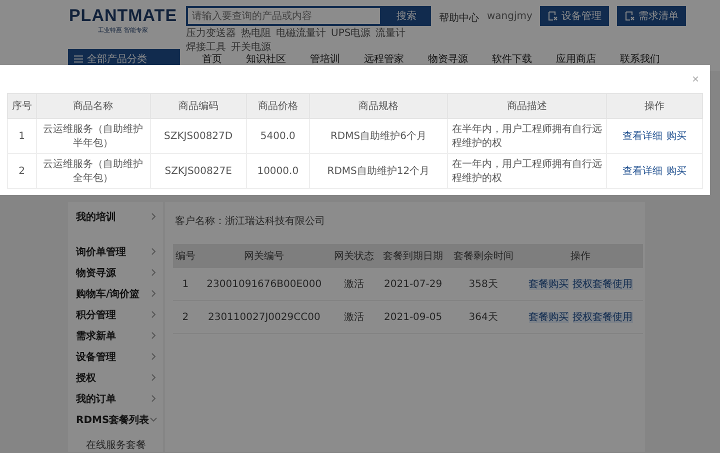 The width and height of the screenshot is (720, 453). Describe the element at coordinates (119, 293) in the screenshot. I see `sidebar-item: 购物车/询价篮` at that location.